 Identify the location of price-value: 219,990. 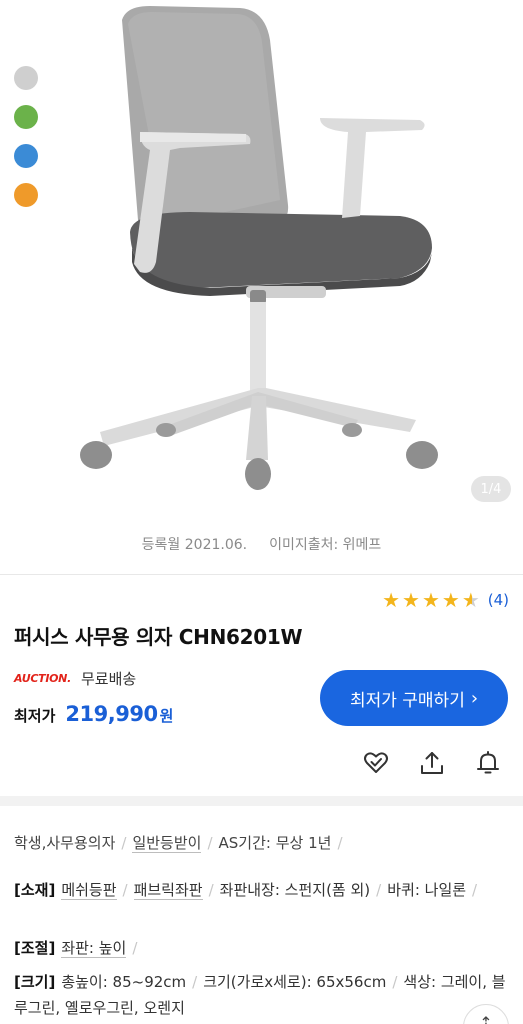
(111, 714).